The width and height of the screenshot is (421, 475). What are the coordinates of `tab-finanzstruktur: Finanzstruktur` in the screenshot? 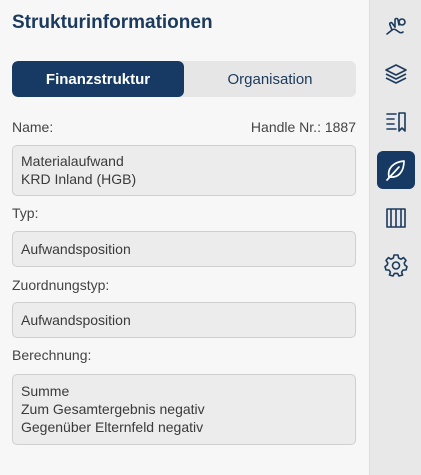 It's located at (98, 79).